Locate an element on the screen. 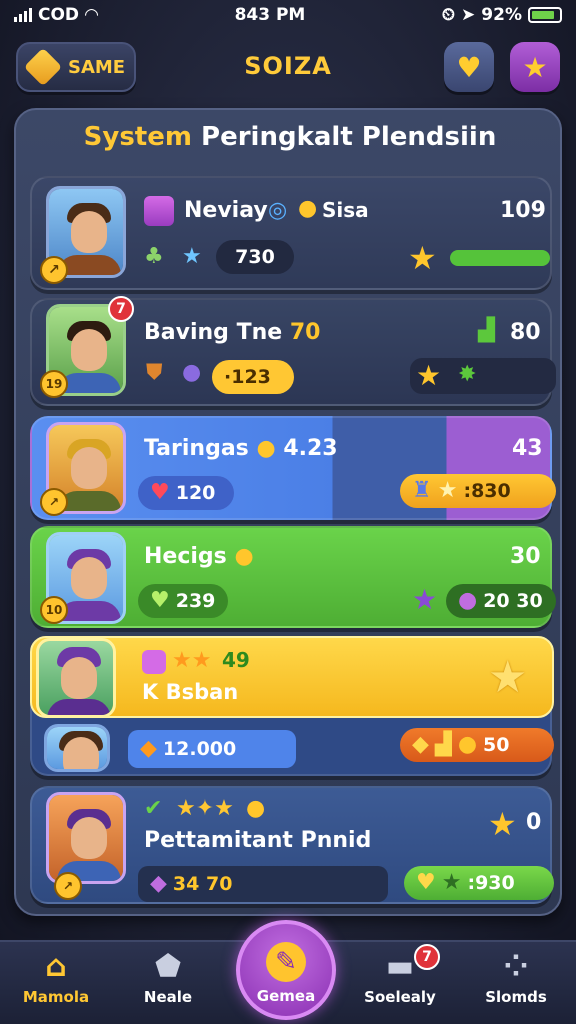 Image resolution: width=576 pixels, height=1024 pixels. player-name: Hecigs ● is located at coordinates (199, 556).